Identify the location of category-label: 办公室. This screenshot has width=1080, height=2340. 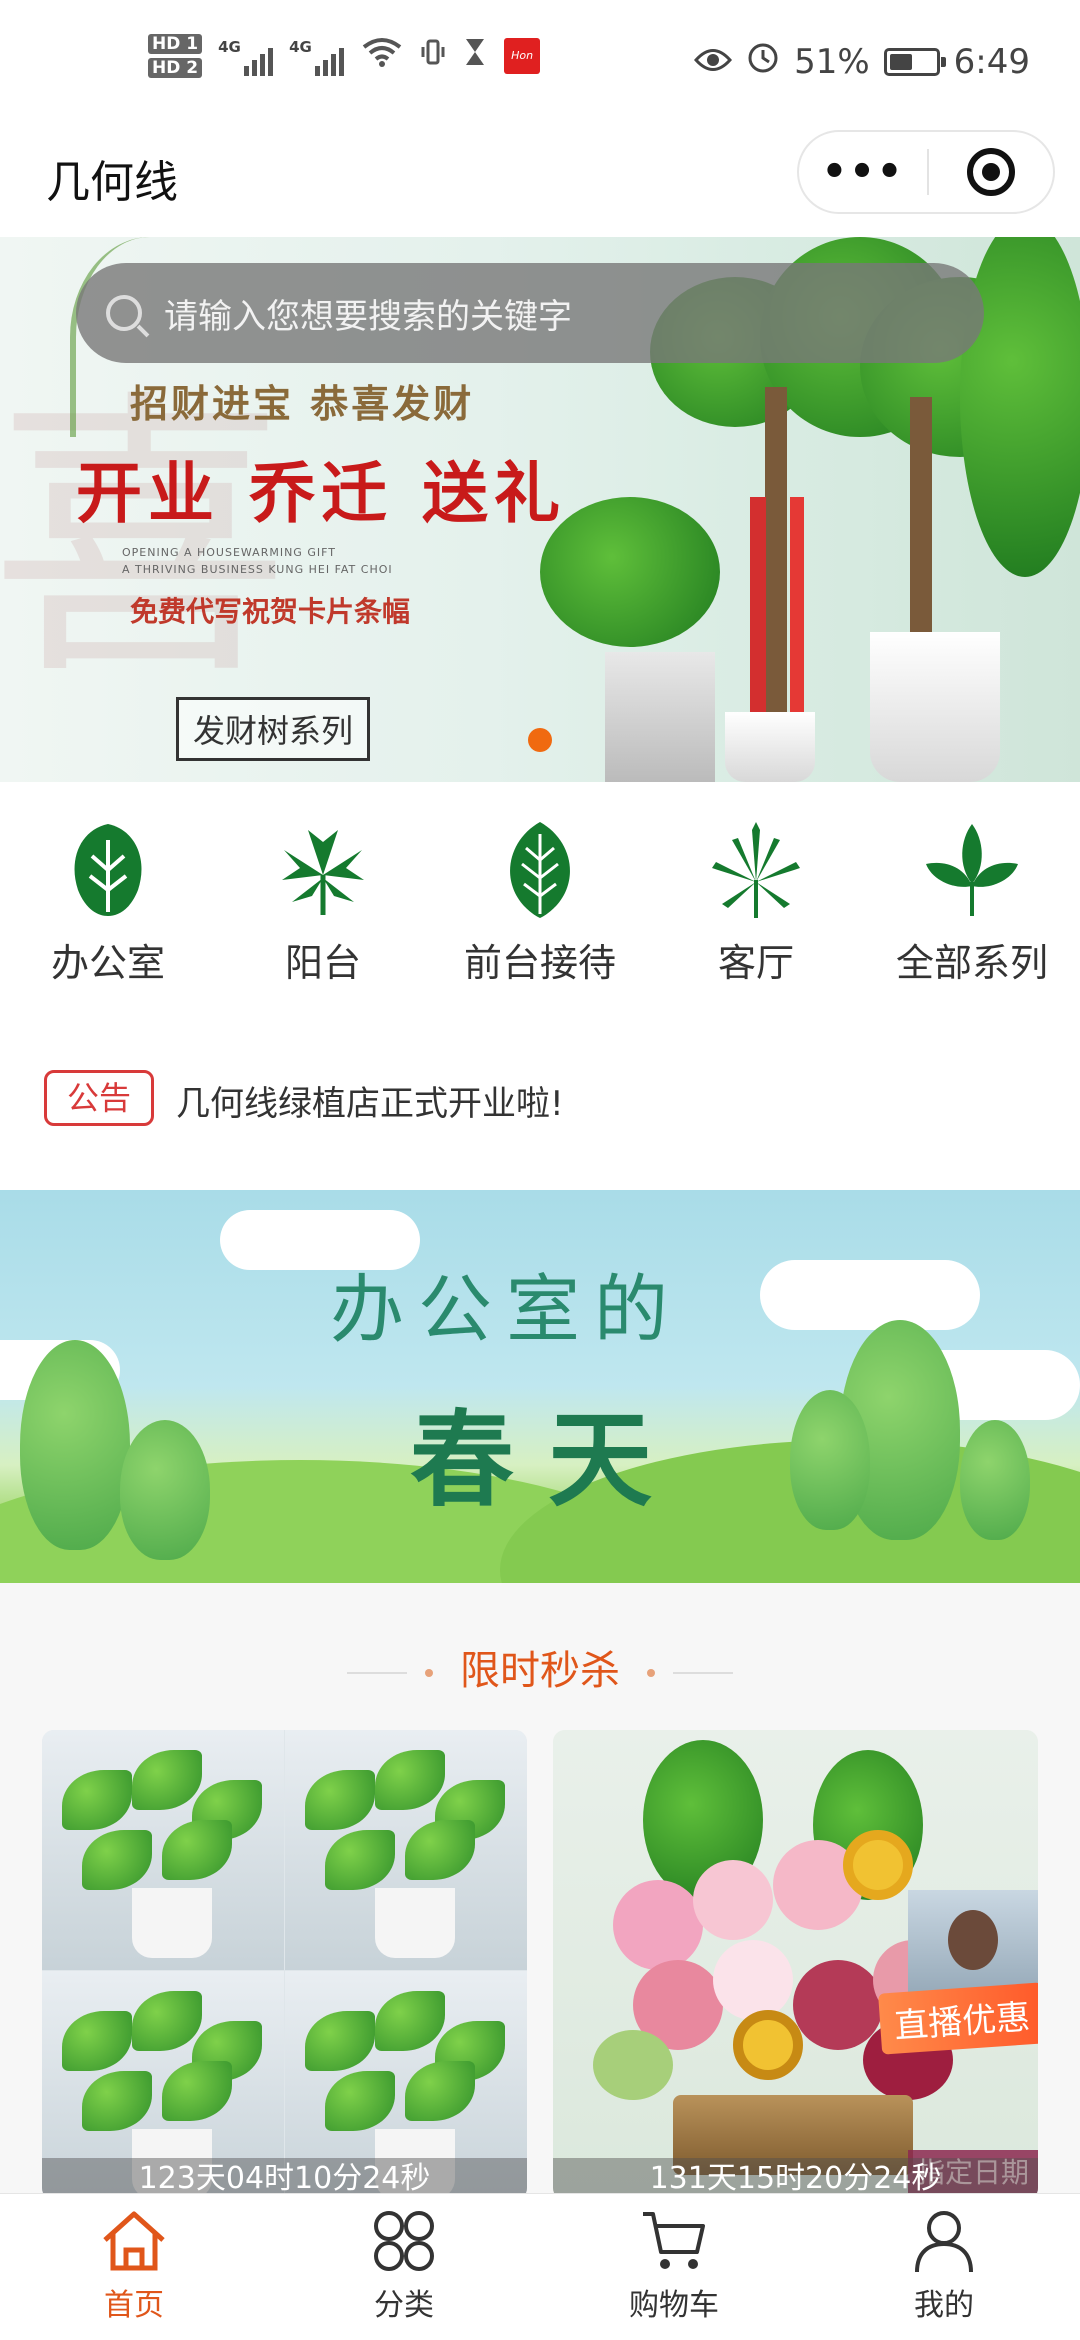
(107, 963).